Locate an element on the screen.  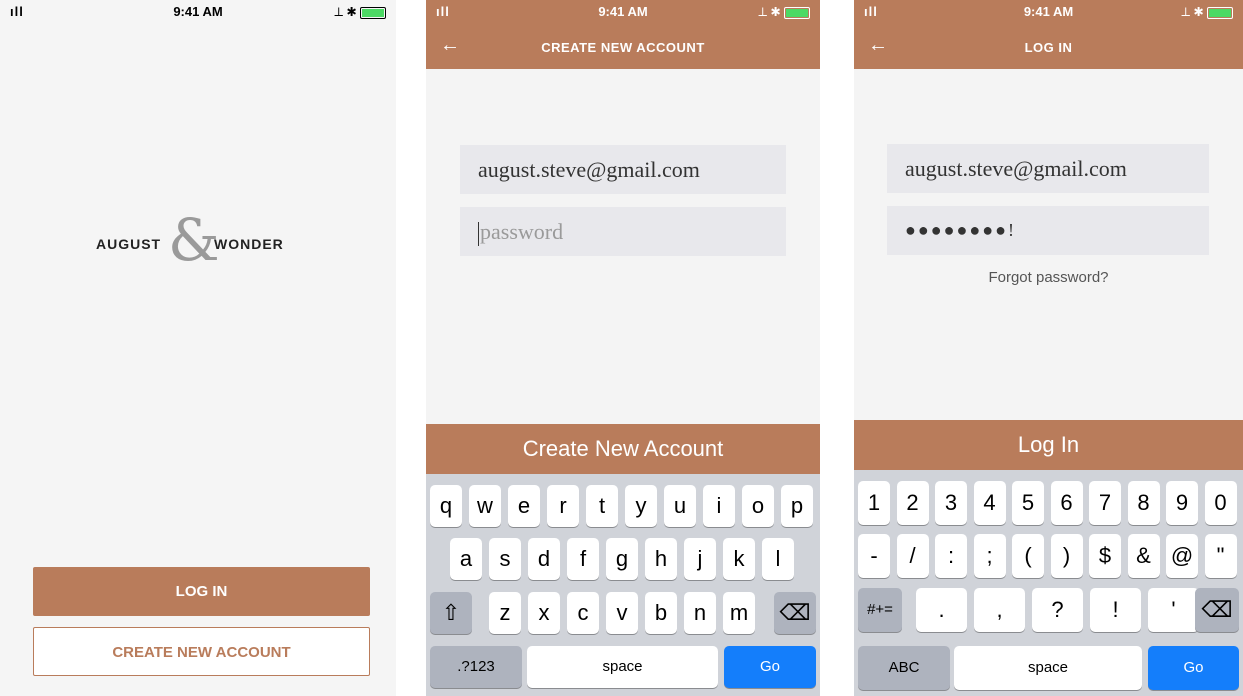
key-punct-1: , is located at coordinates (999, 610).